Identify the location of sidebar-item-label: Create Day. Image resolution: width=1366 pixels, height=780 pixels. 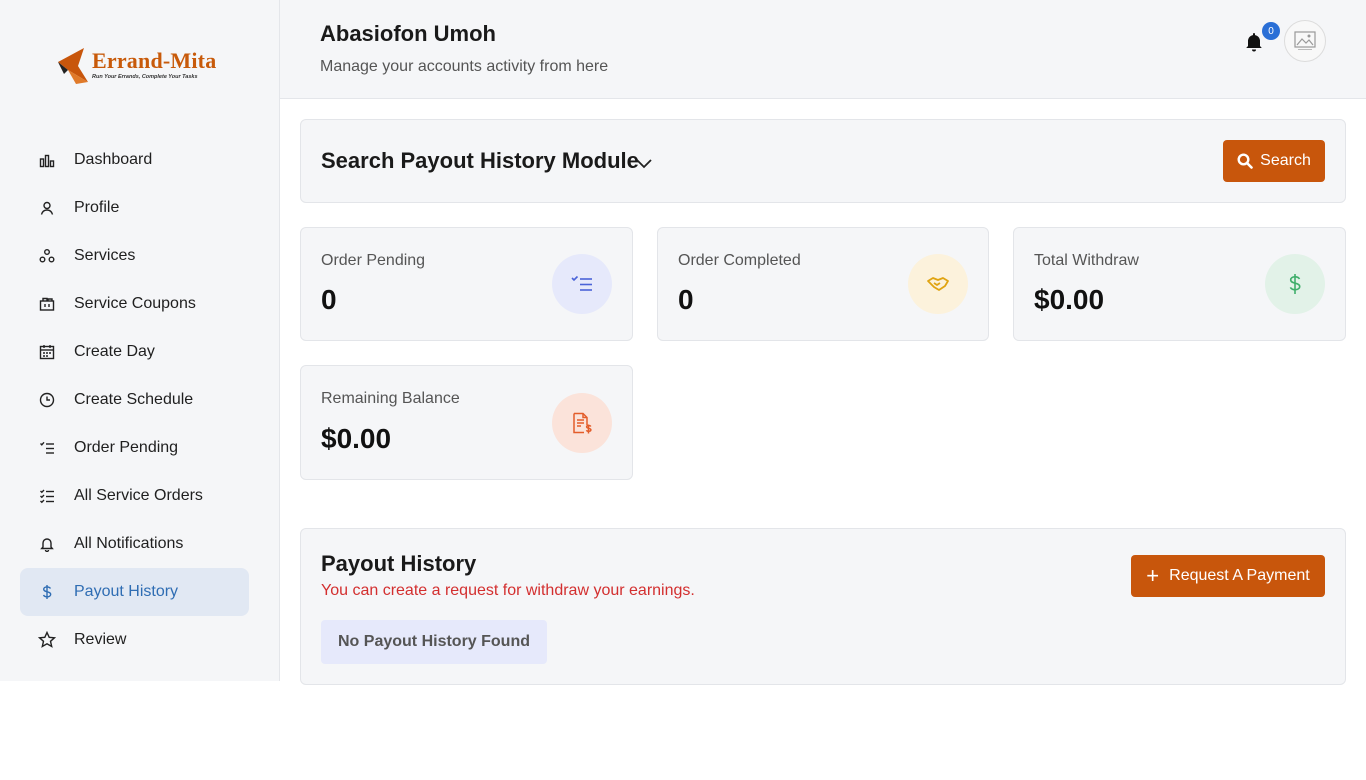
(114, 351).